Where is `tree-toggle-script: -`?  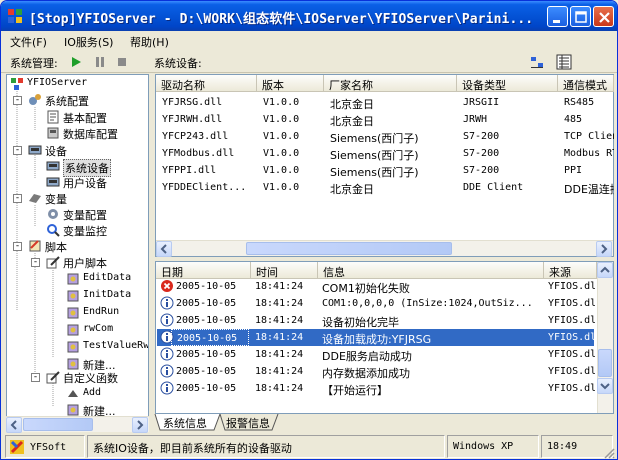
tree-toggle-script: - is located at coordinates (17, 246).